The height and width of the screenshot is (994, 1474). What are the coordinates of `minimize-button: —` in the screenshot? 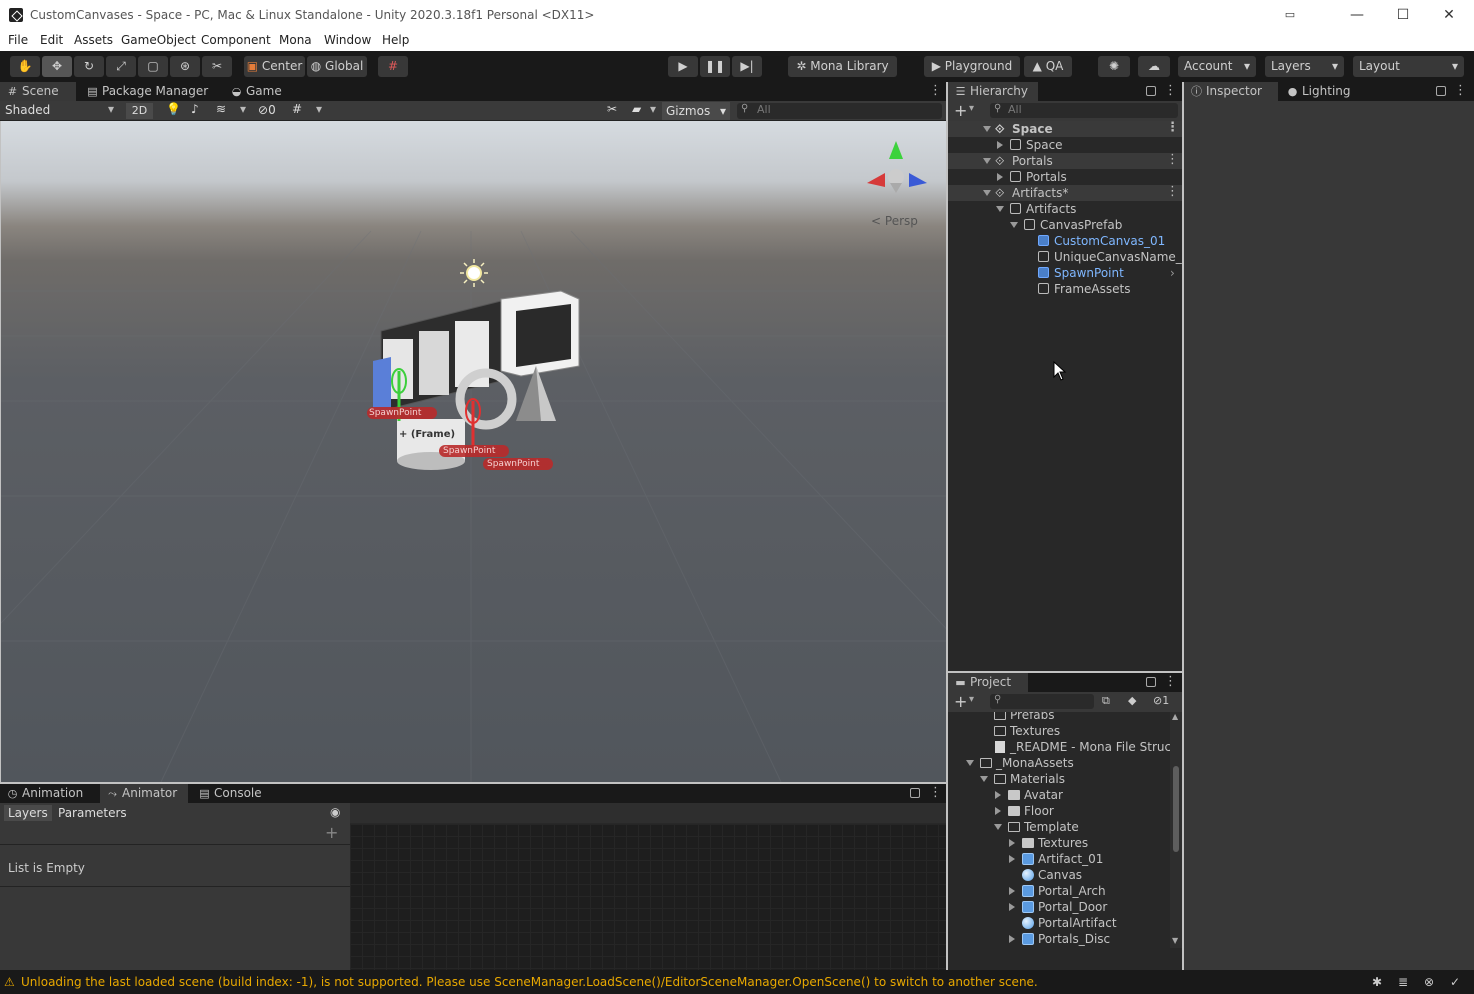 It's located at (1357, 15).